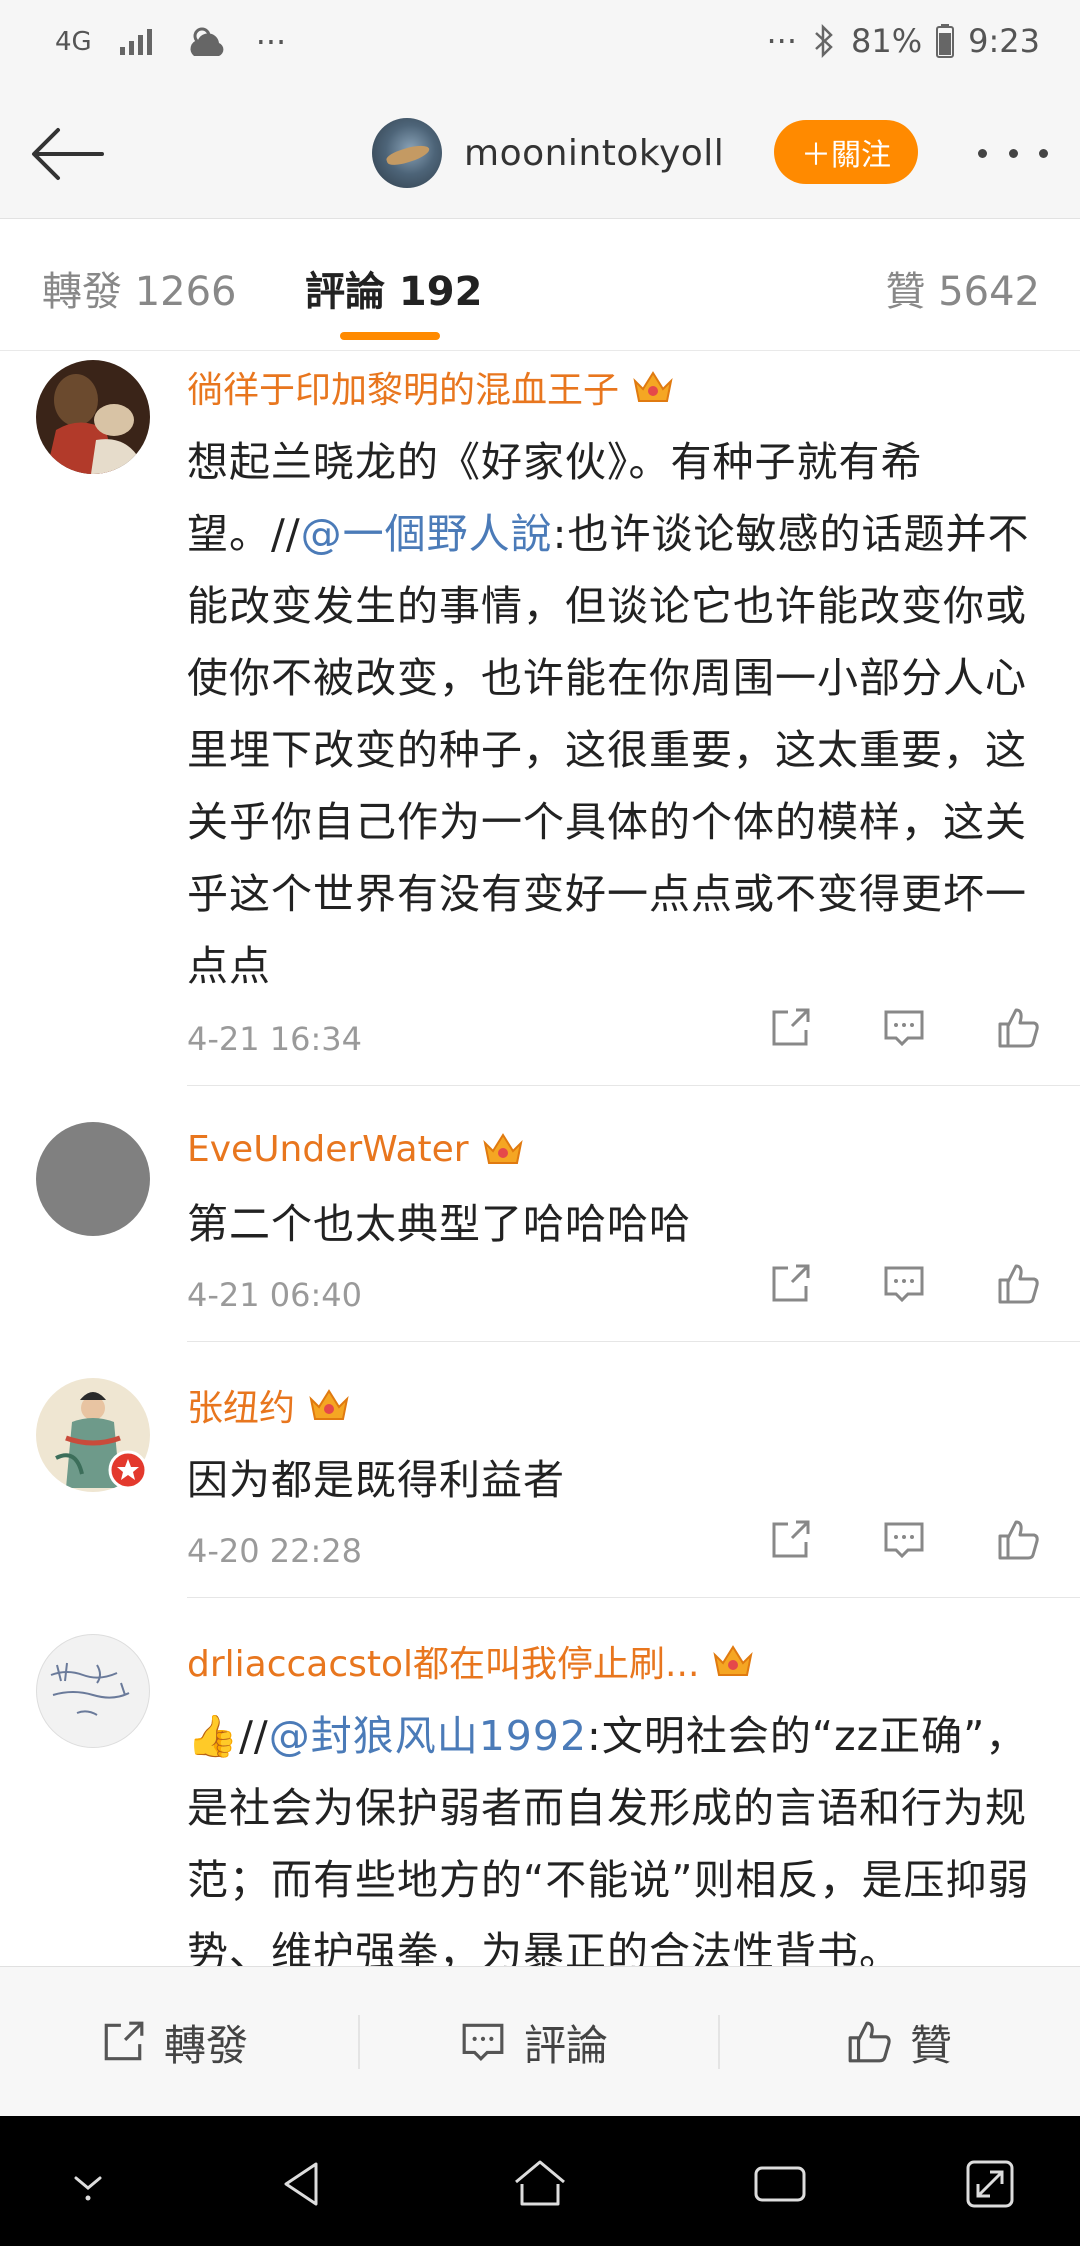 Image resolution: width=1080 pixels, height=2246 pixels. What do you see at coordinates (633, 1038) in the screenshot?
I see `comment-footer: 4-21 16:34` at bounding box center [633, 1038].